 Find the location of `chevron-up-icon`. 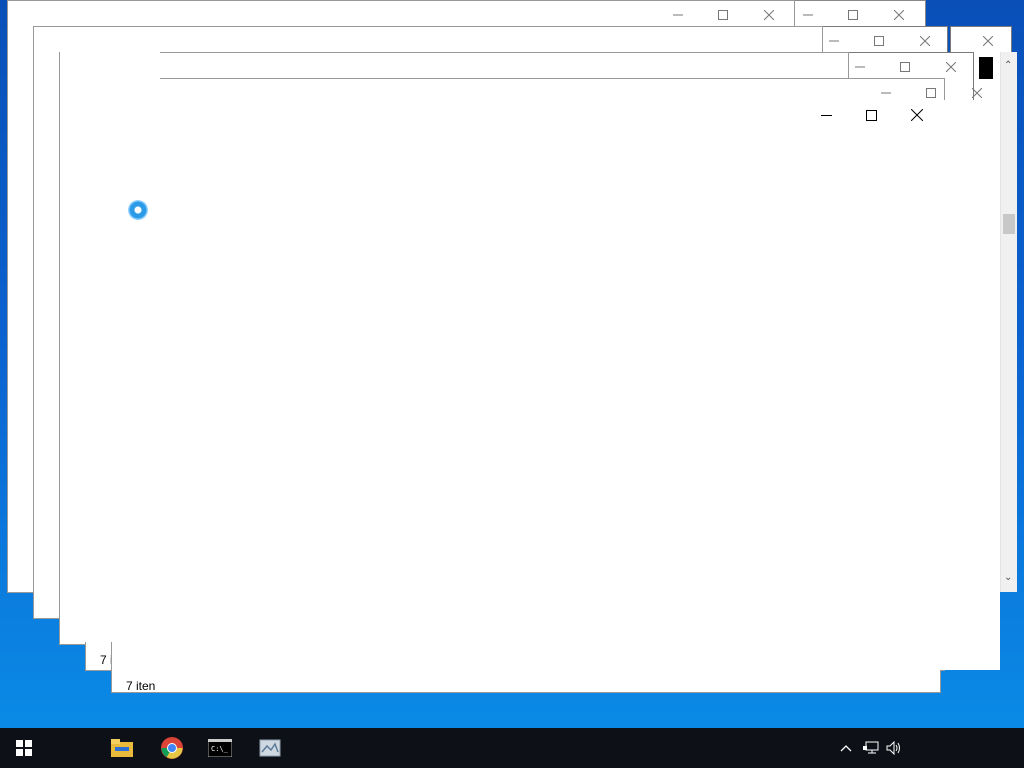

chevron-up-icon is located at coordinates (846, 748).